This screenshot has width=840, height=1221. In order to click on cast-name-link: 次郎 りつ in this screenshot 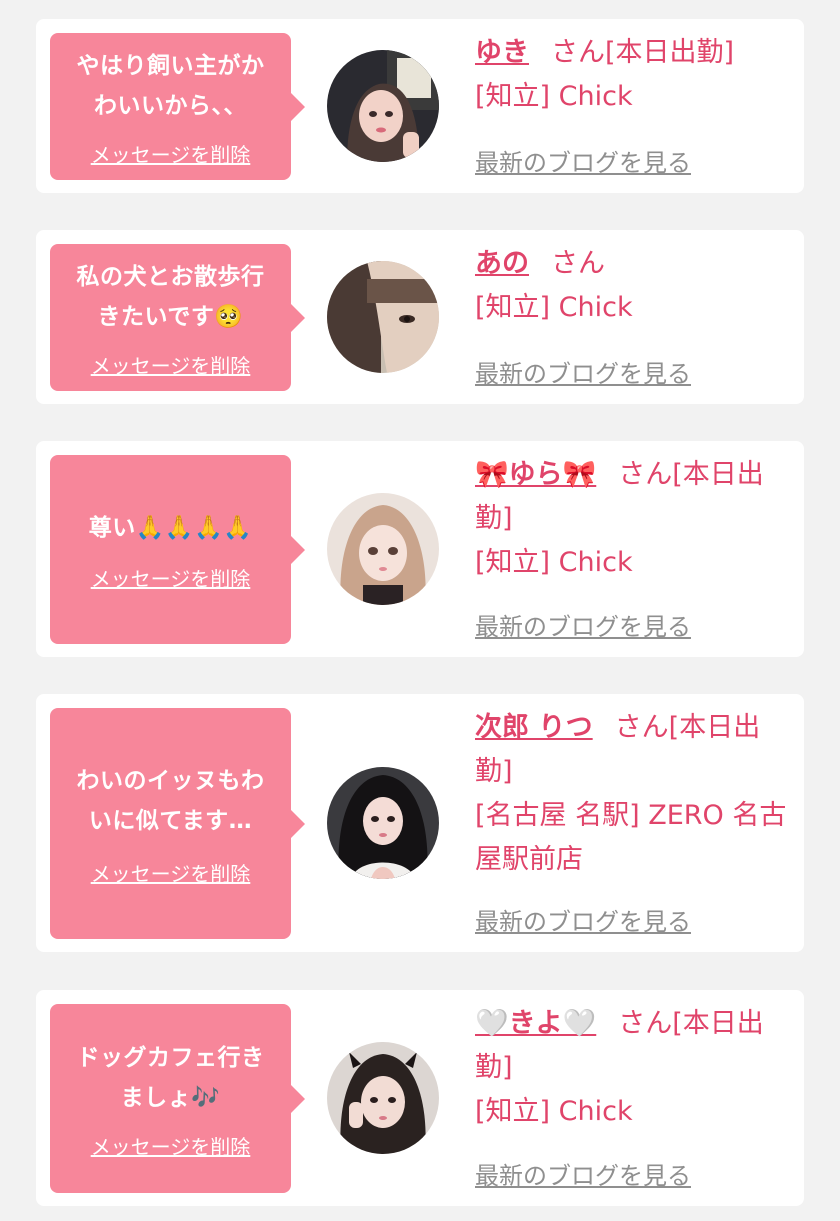, I will do `click(534, 727)`.